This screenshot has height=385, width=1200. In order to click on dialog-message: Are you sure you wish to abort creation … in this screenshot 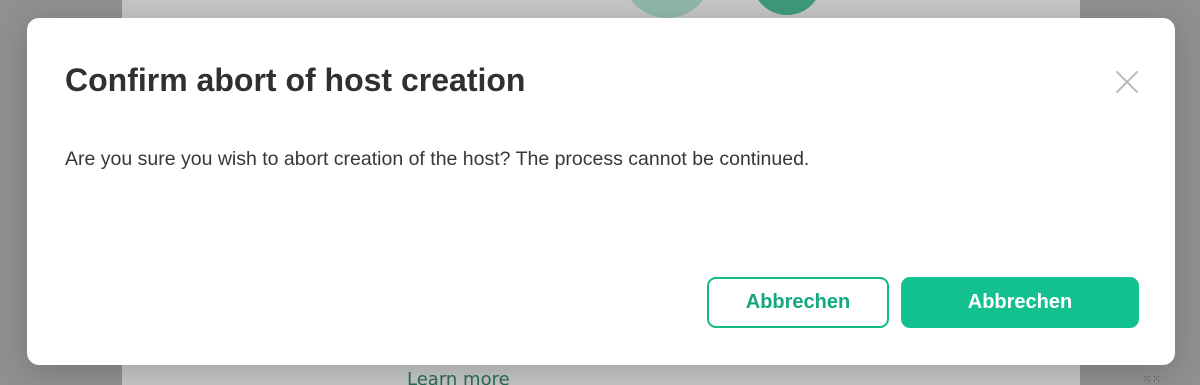, I will do `click(437, 159)`.